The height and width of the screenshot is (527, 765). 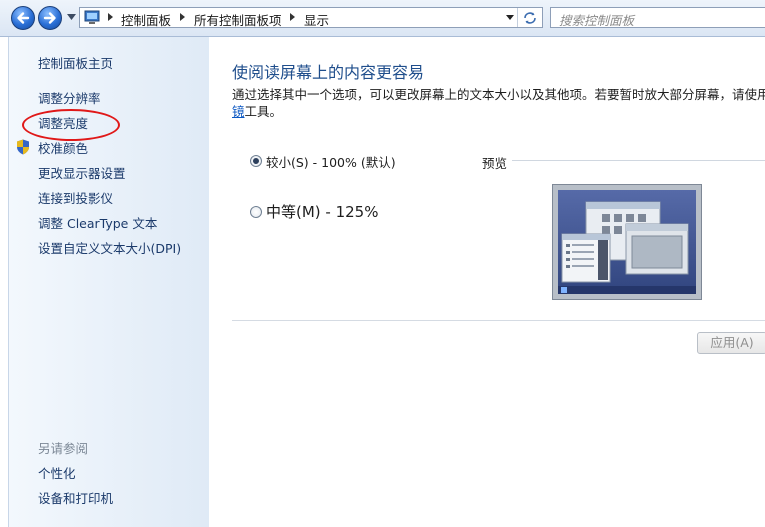 I want to click on refresh-icon, so click(x=530, y=17).